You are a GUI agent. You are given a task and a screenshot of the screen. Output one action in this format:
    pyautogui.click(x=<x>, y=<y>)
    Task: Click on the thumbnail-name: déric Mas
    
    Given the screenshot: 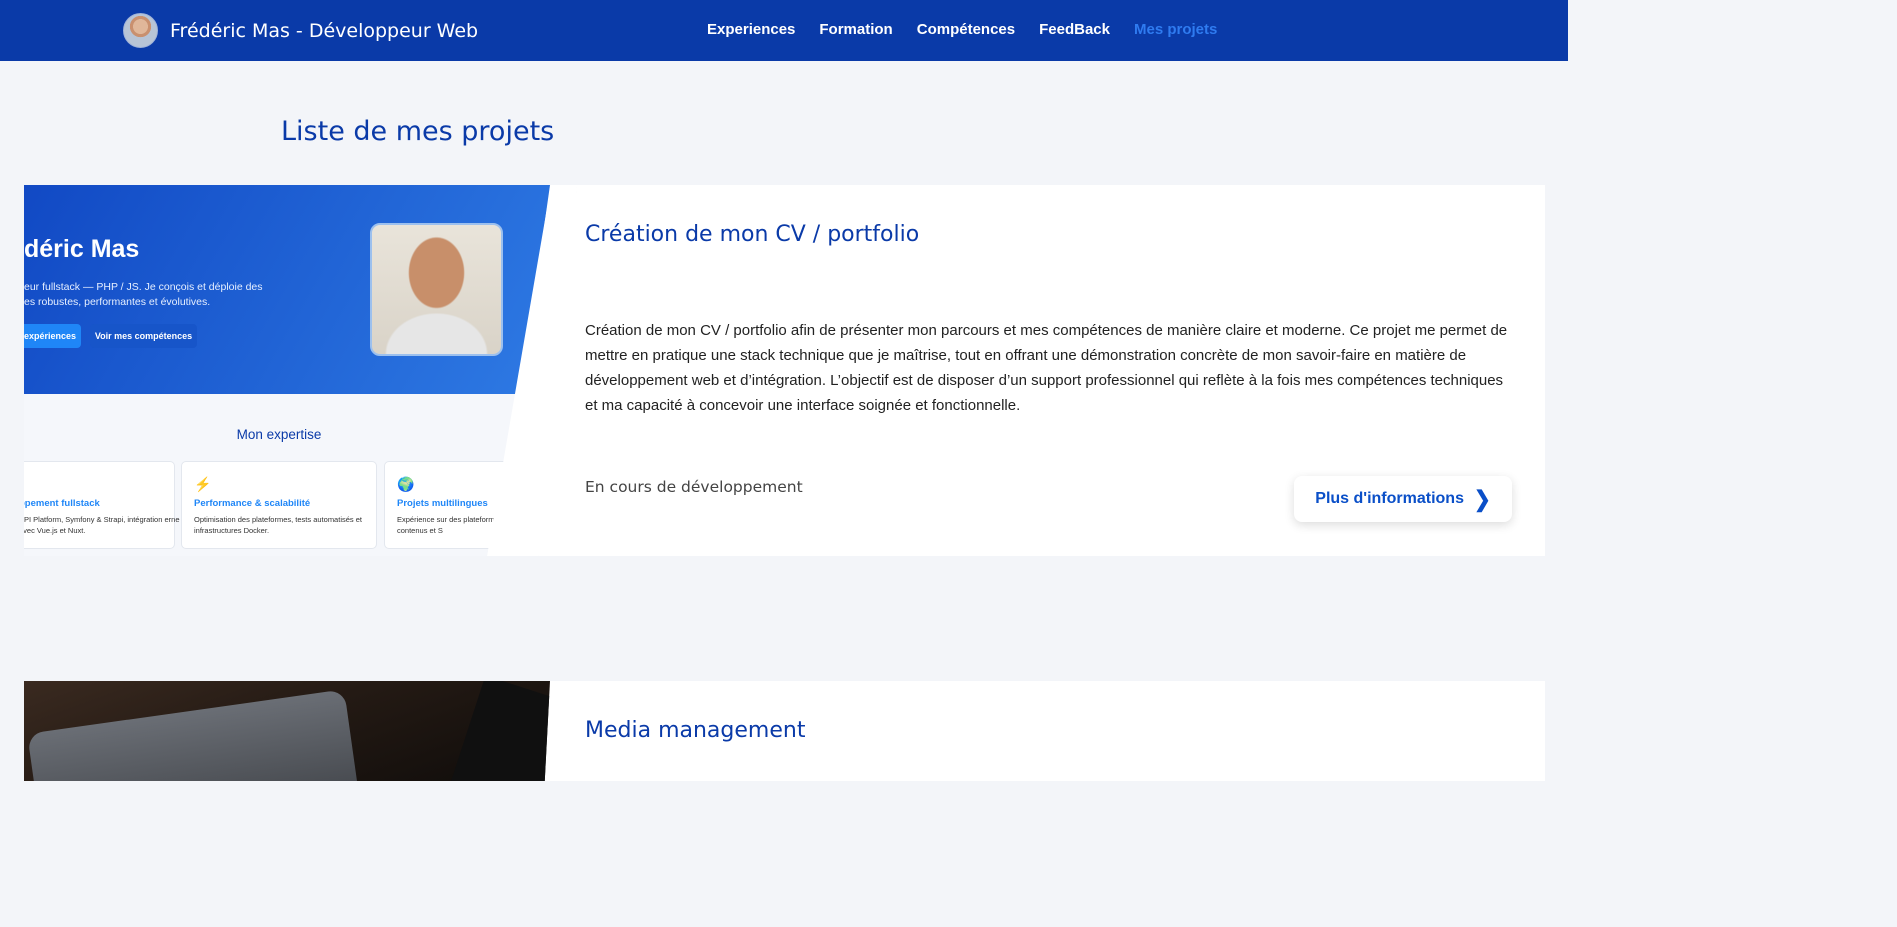 What is the action you would take?
    pyautogui.click(x=82, y=249)
    